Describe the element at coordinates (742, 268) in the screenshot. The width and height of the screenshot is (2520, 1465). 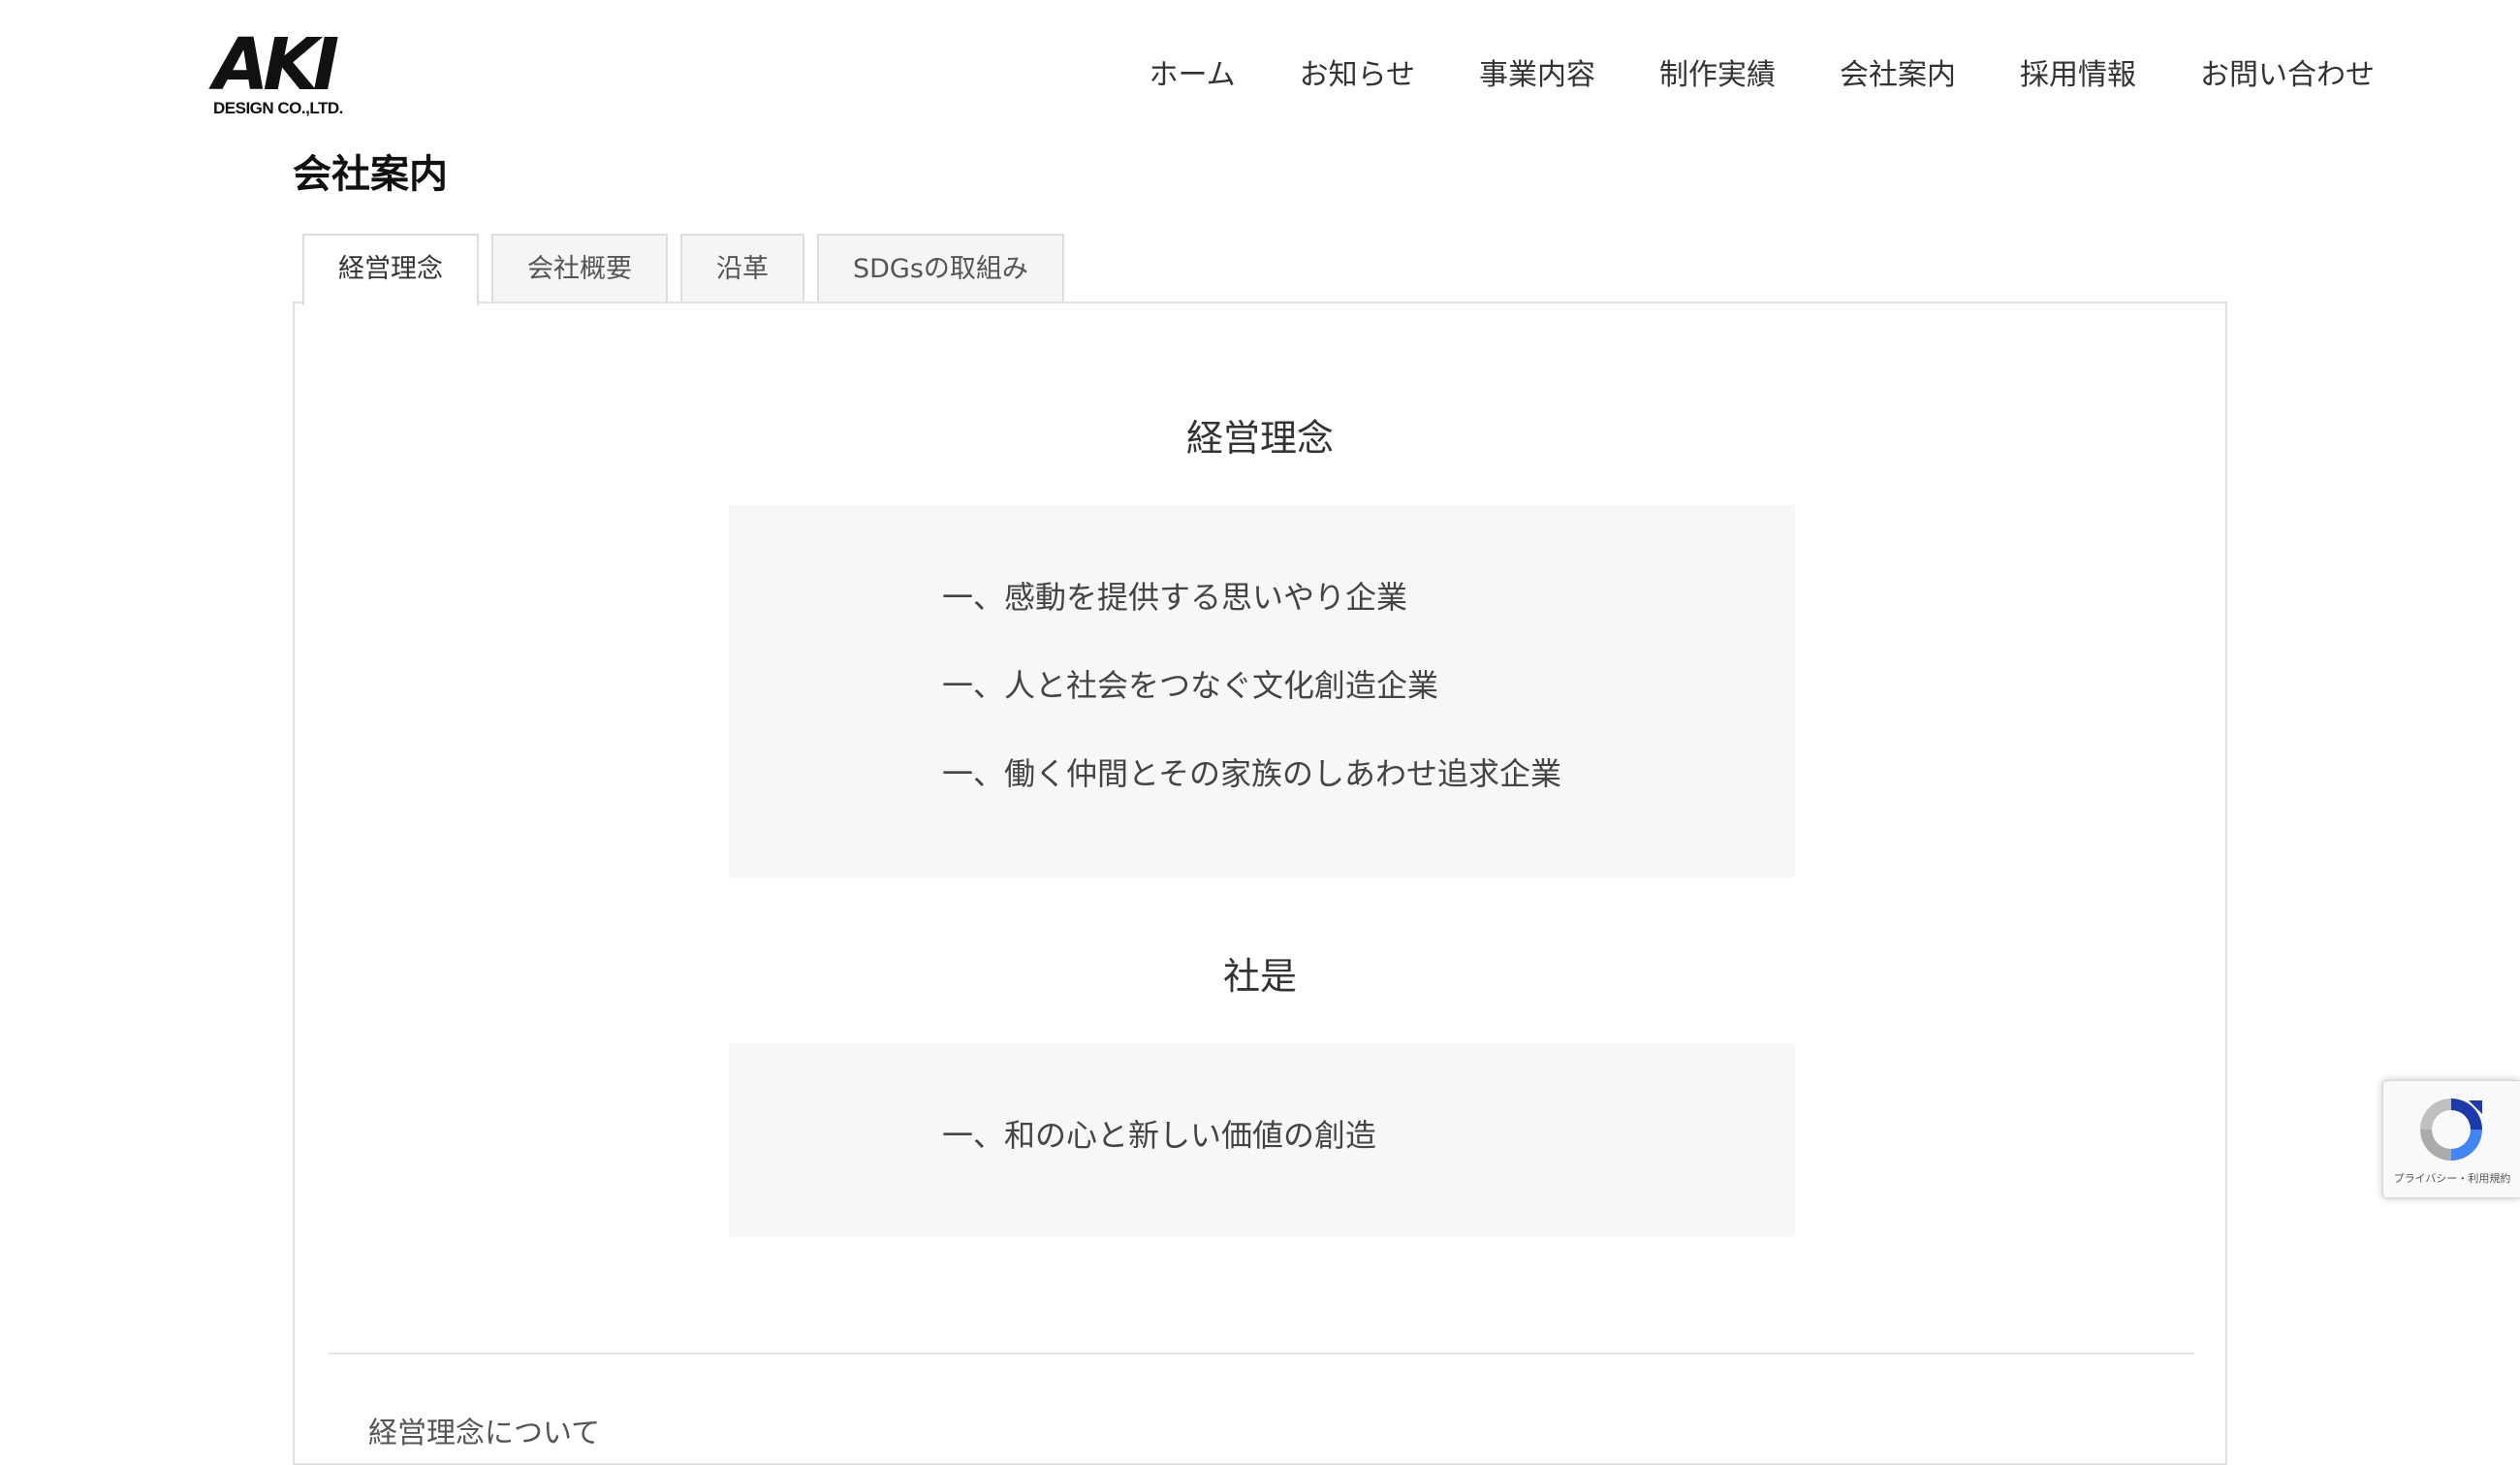
I see `tab-history: 沿革` at that location.